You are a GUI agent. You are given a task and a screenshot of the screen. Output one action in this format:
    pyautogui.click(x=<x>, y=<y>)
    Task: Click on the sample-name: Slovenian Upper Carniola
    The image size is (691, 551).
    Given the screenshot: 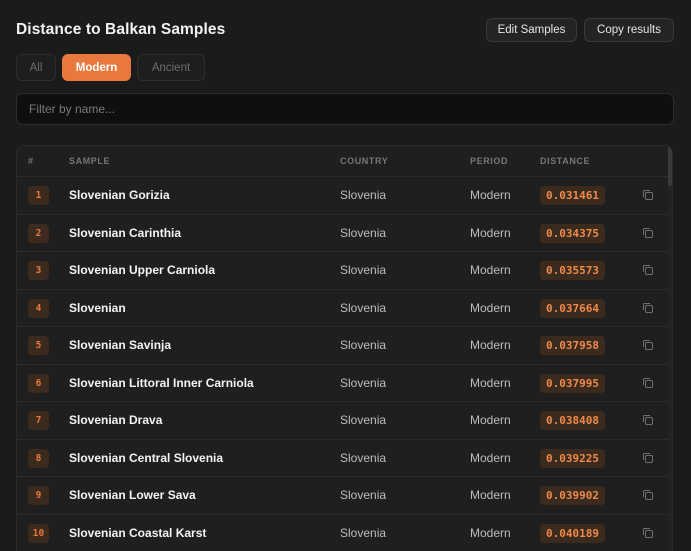 What is the action you would take?
    pyautogui.click(x=142, y=270)
    